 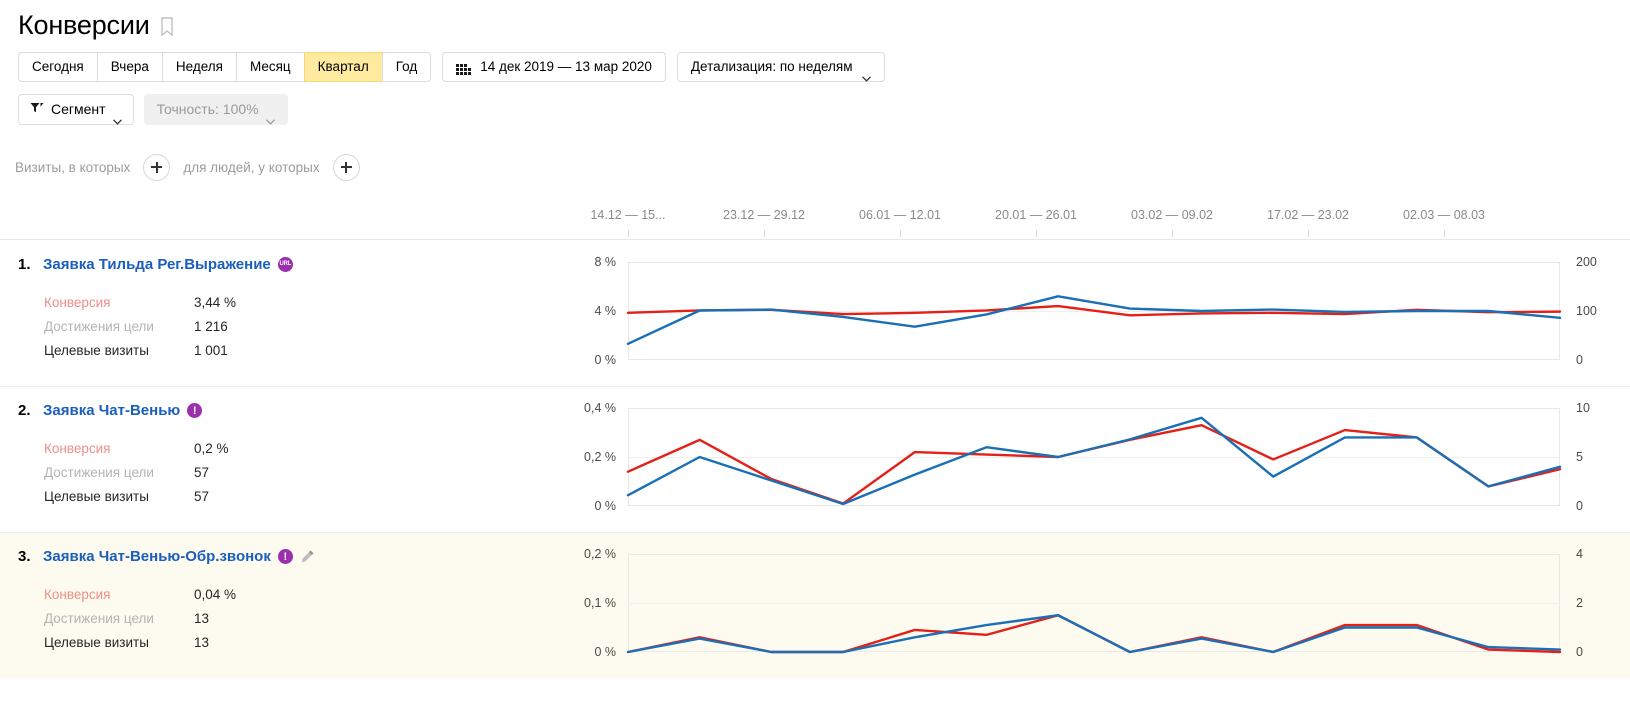 I want to click on period-button-quarter: Квартал, so click(x=342, y=67).